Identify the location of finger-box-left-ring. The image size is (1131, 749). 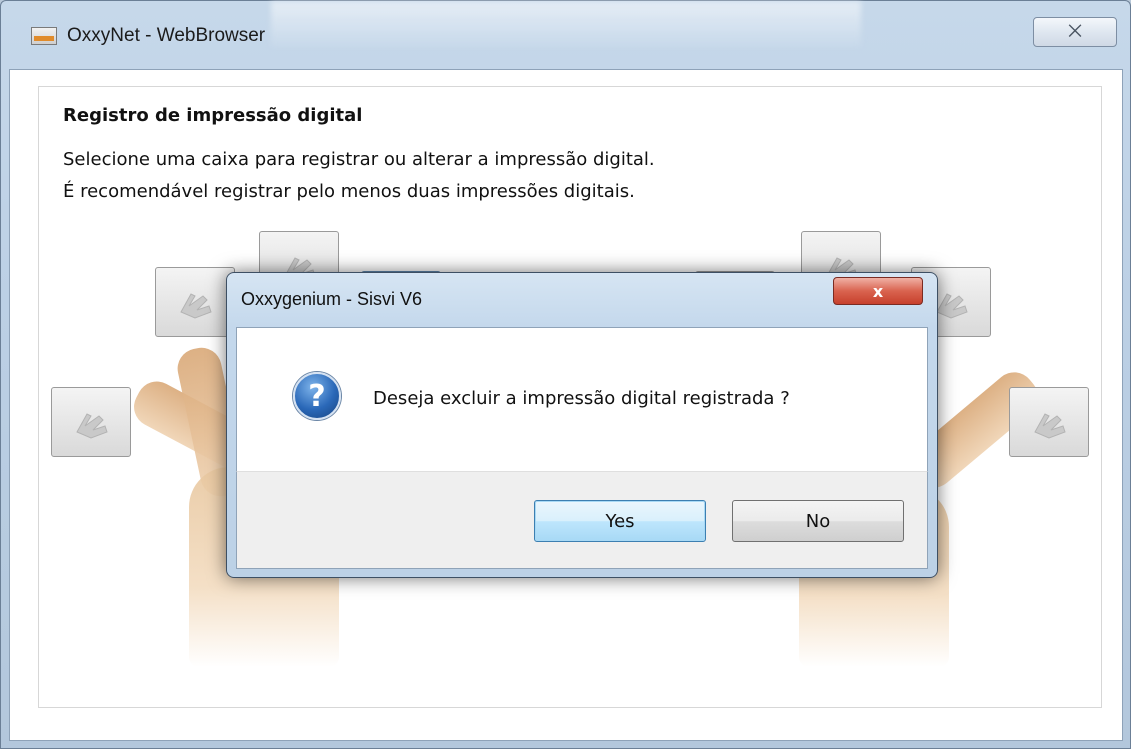
(195, 302).